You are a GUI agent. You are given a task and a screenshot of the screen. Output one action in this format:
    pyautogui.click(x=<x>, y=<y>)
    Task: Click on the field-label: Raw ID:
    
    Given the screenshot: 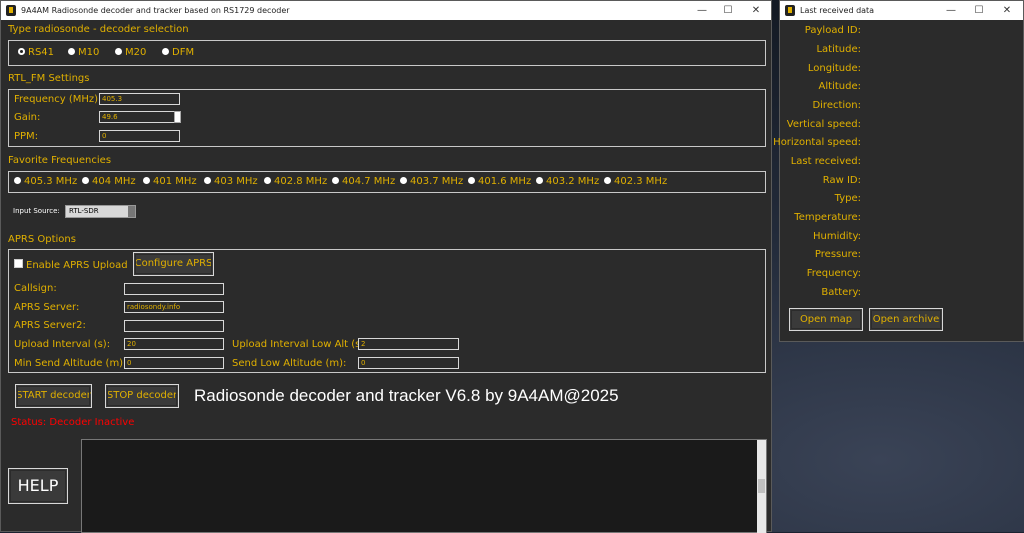 What is the action you would take?
    pyautogui.click(x=841, y=180)
    